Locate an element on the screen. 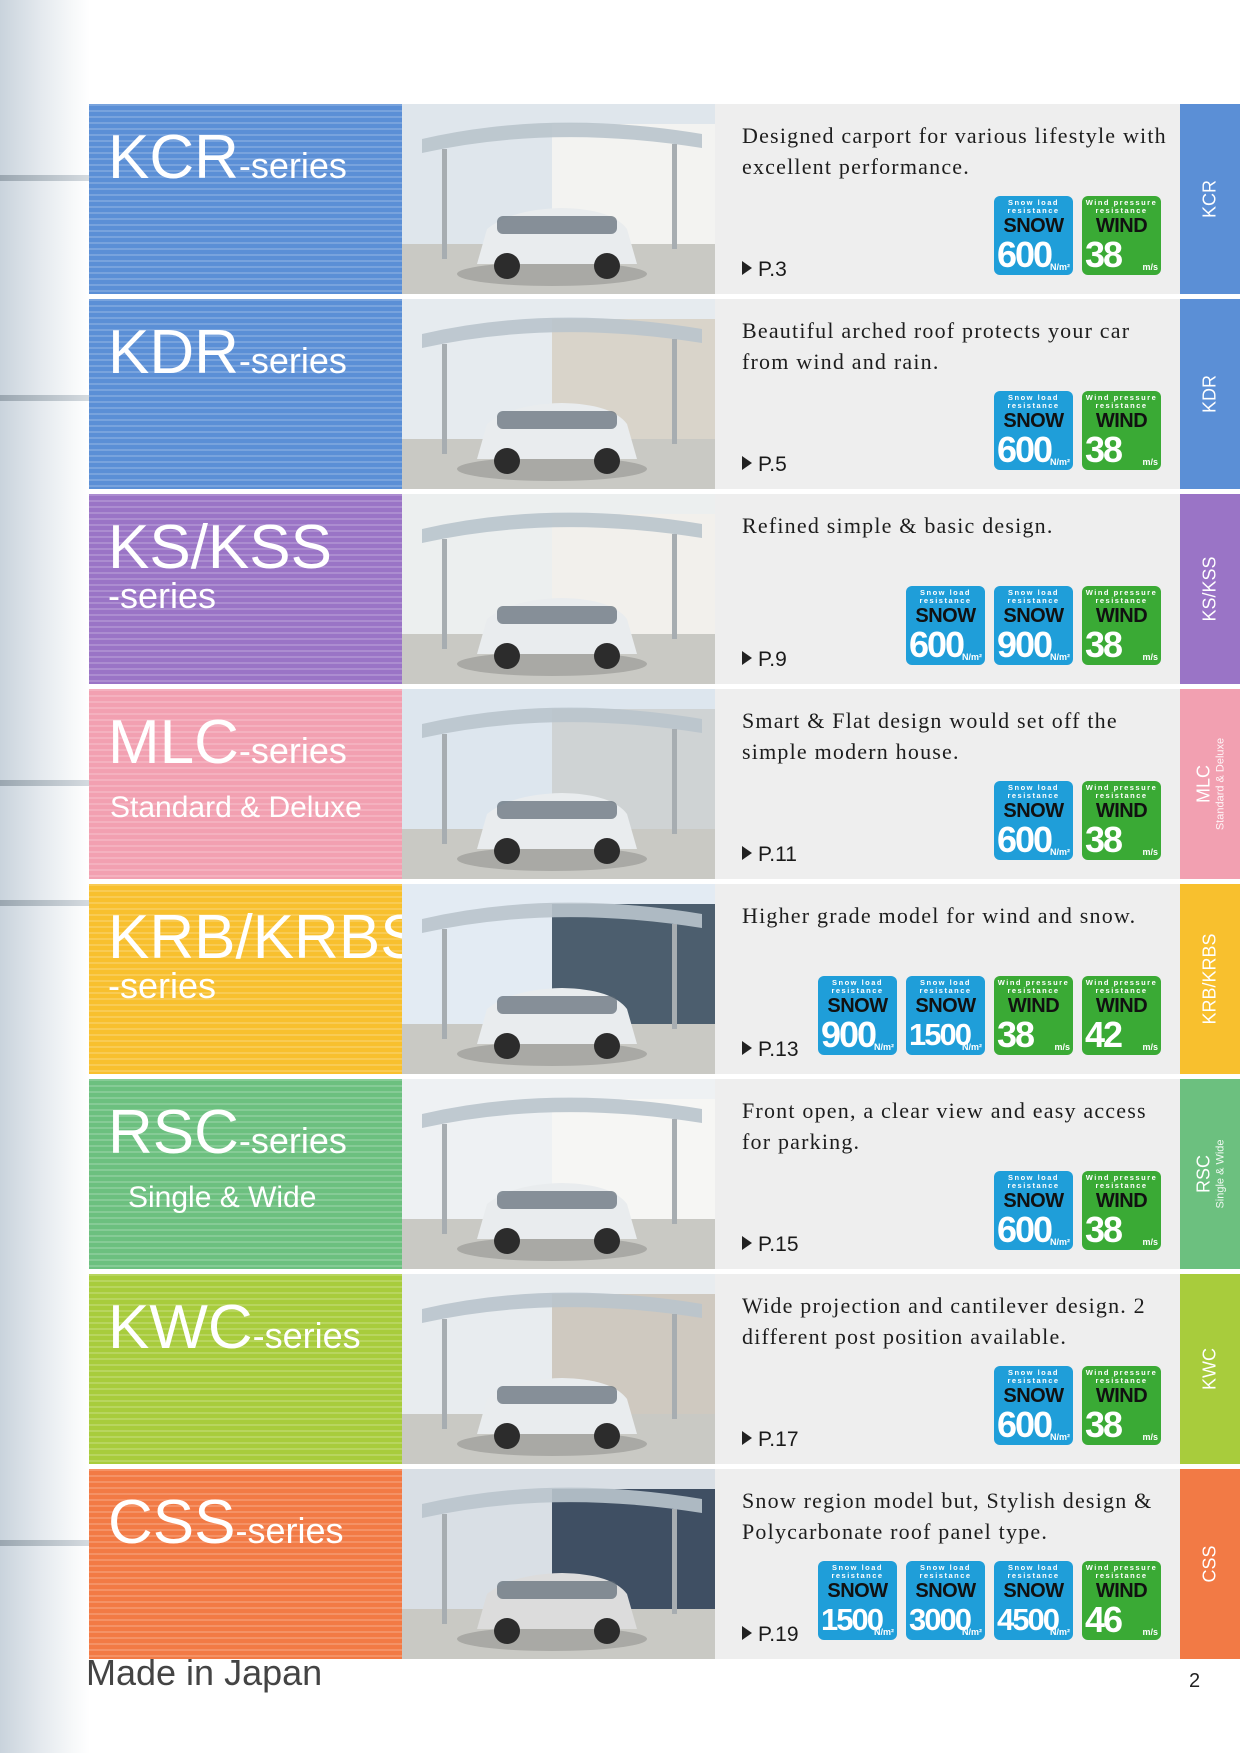 The image size is (1240, 1753). side-tab-label: KCR is located at coordinates (1210, 199).